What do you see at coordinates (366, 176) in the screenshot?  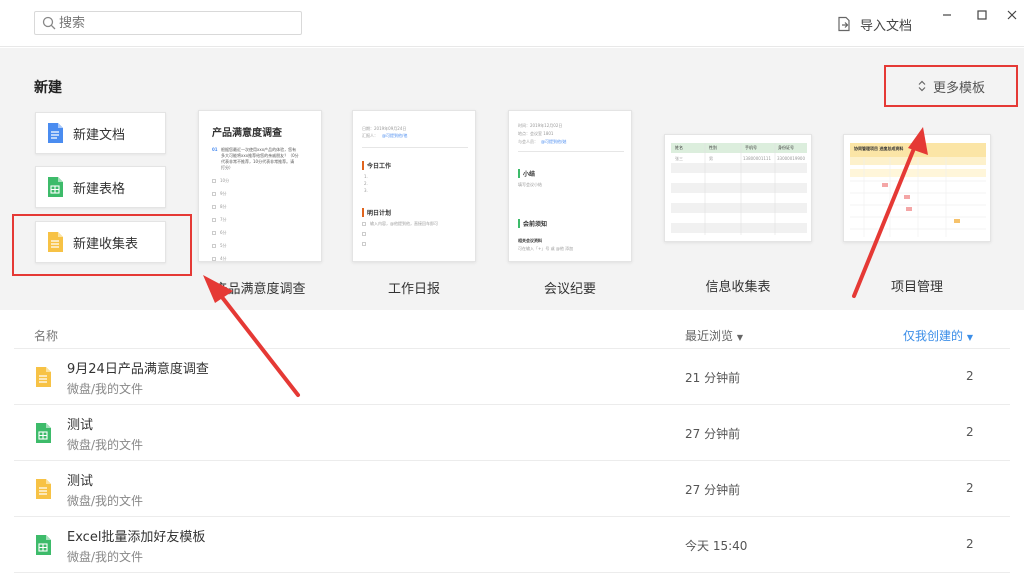 I see `thumb-item: 1.` at bounding box center [366, 176].